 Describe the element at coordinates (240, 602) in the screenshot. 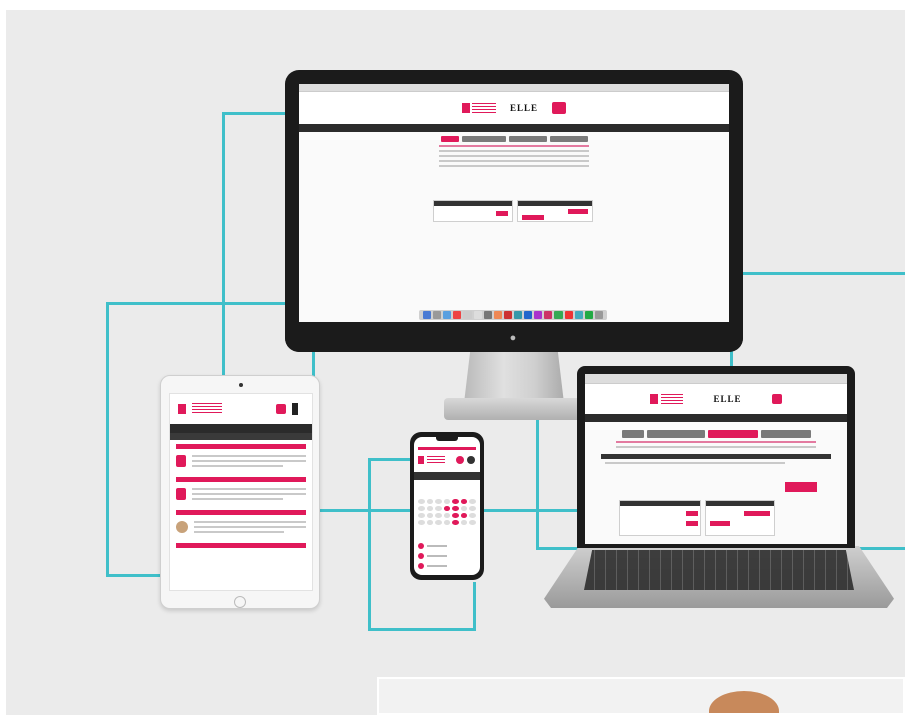

I see `home-button` at that location.